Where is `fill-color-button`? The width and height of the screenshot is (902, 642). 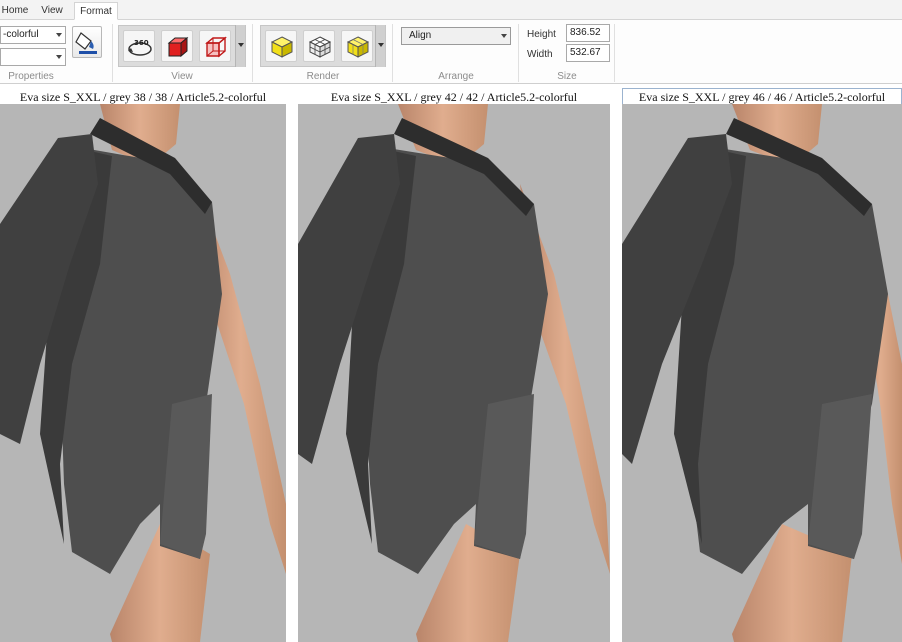
fill-color-button is located at coordinates (87, 42).